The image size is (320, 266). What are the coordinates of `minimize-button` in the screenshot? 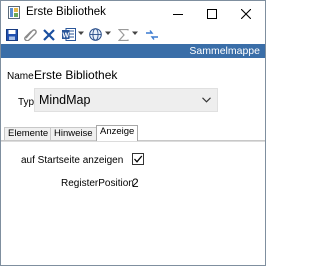 It's located at (178, 13).